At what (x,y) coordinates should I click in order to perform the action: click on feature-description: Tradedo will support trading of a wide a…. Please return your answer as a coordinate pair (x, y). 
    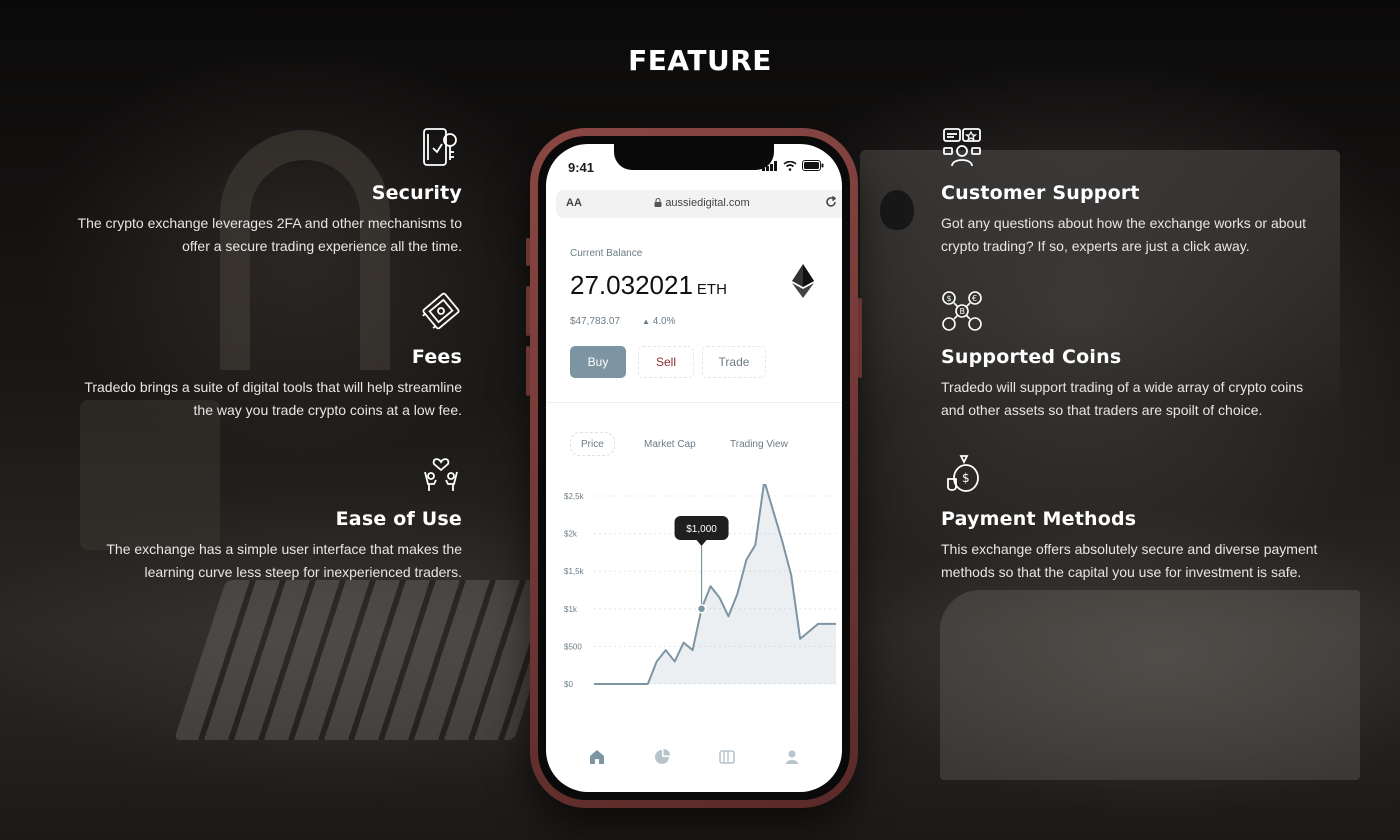
    Looking at the image, I should click on (1122, 398).